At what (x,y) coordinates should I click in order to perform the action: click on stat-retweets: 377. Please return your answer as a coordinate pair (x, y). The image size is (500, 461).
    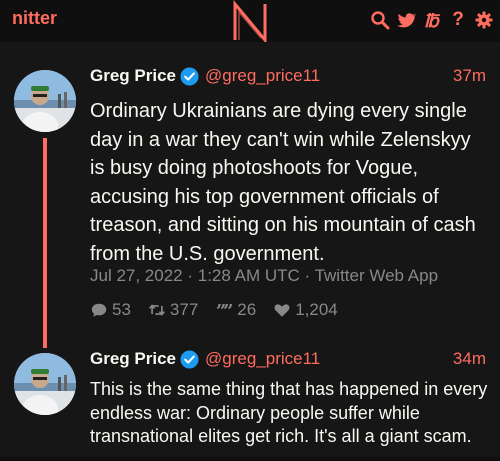
    Looking at the image, I should click on (173, 310).